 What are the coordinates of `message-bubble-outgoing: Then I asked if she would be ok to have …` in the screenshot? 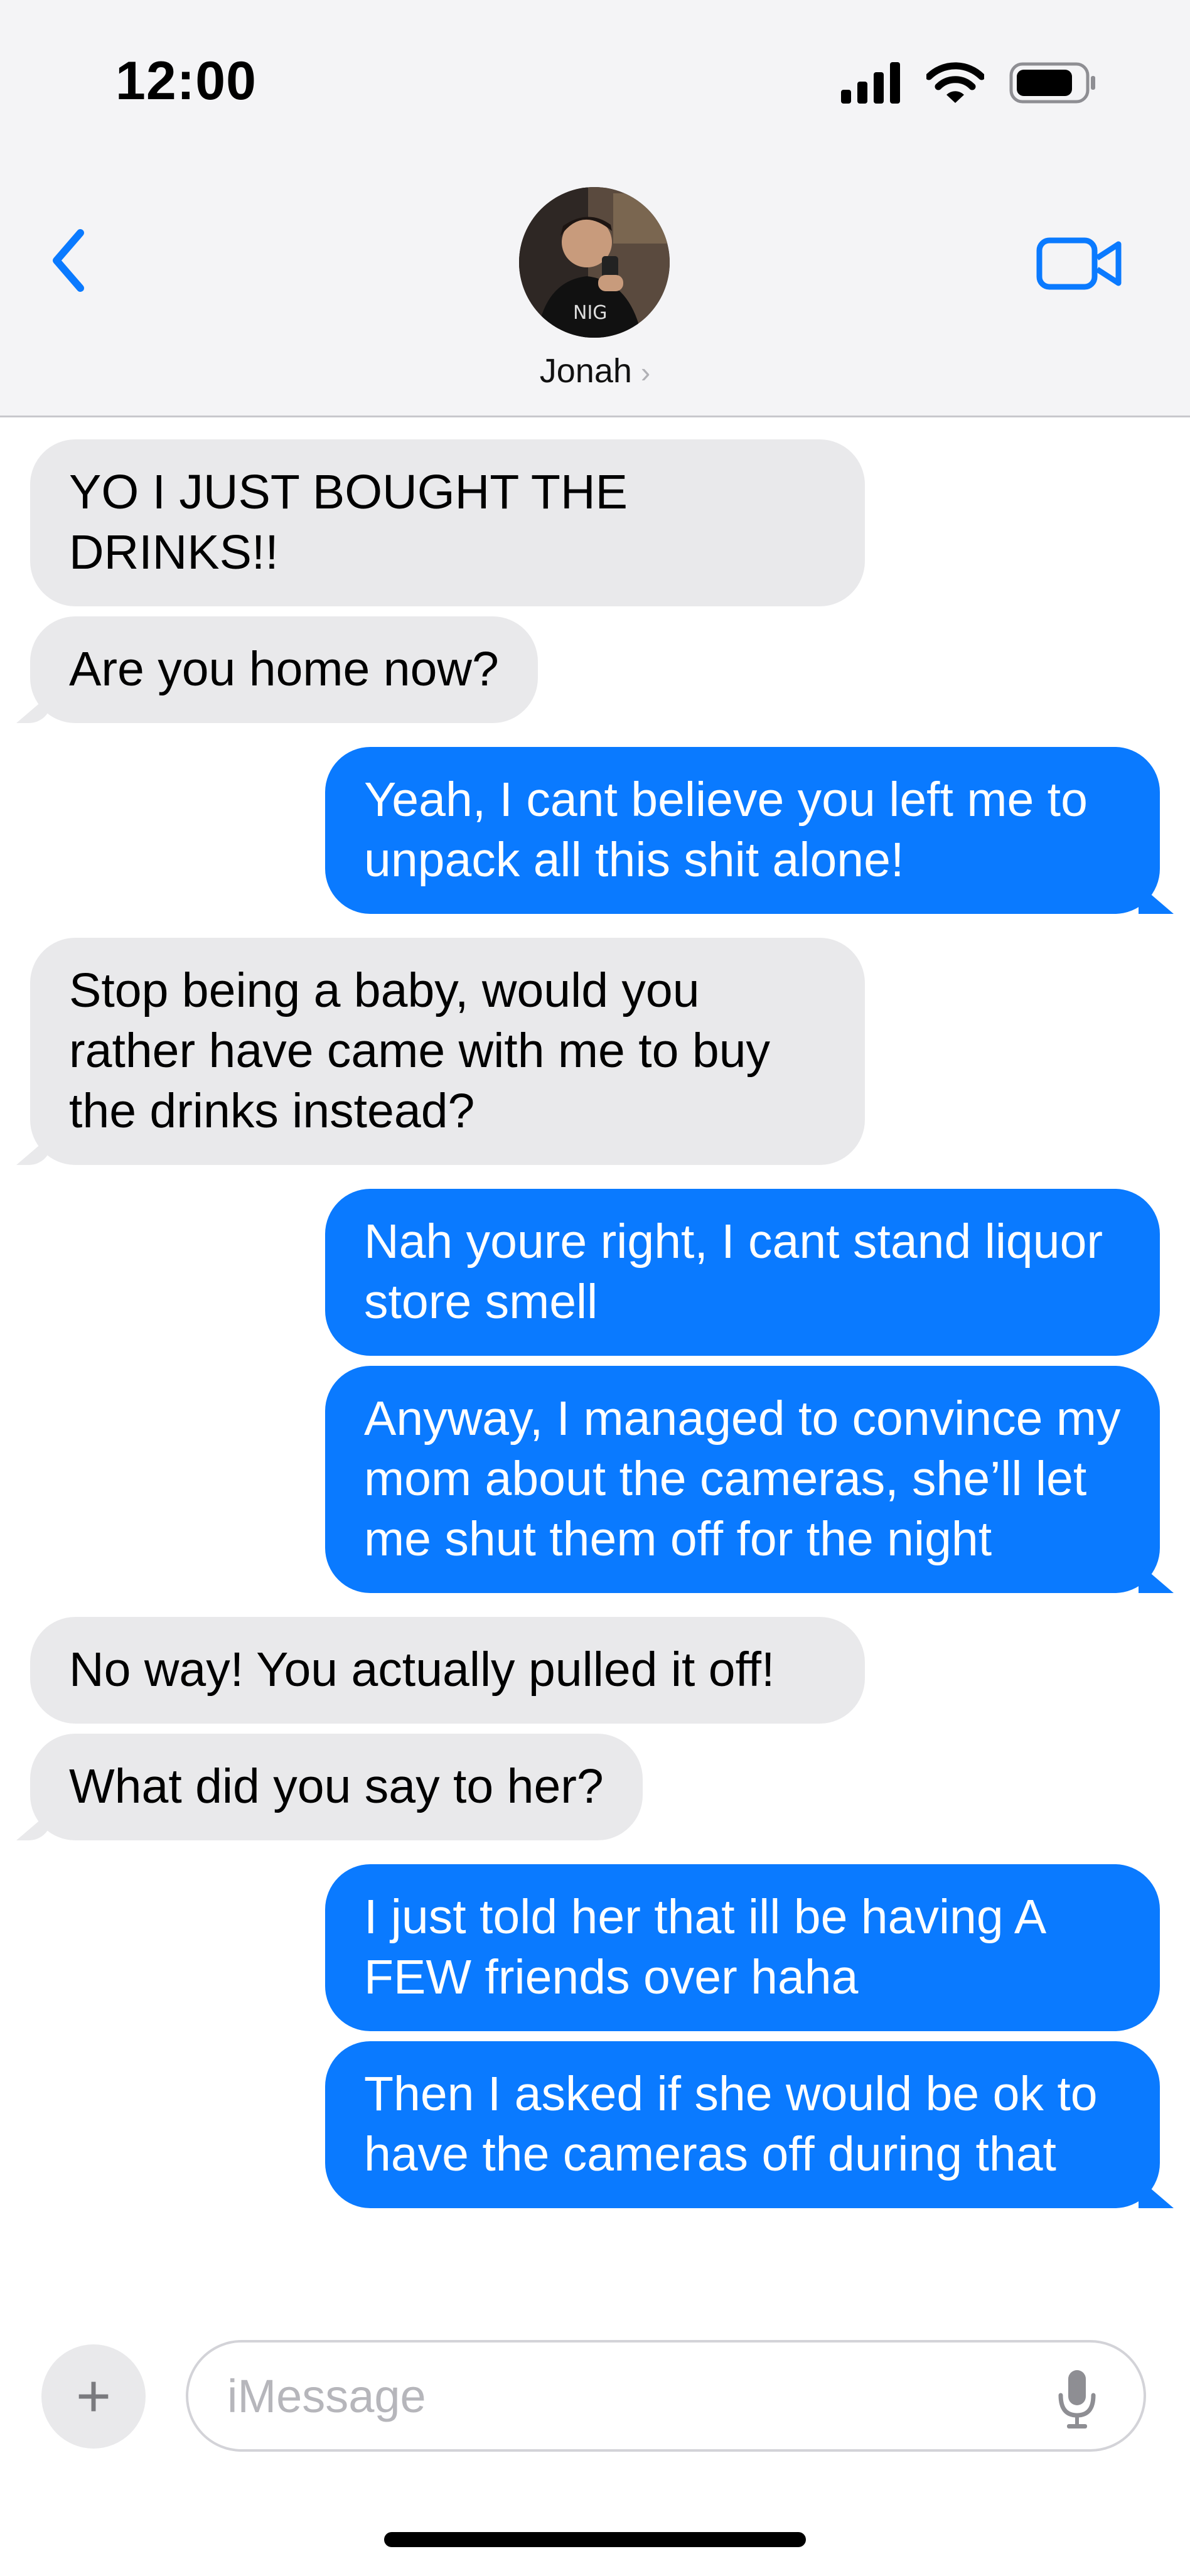 It's located at (743, 2124).